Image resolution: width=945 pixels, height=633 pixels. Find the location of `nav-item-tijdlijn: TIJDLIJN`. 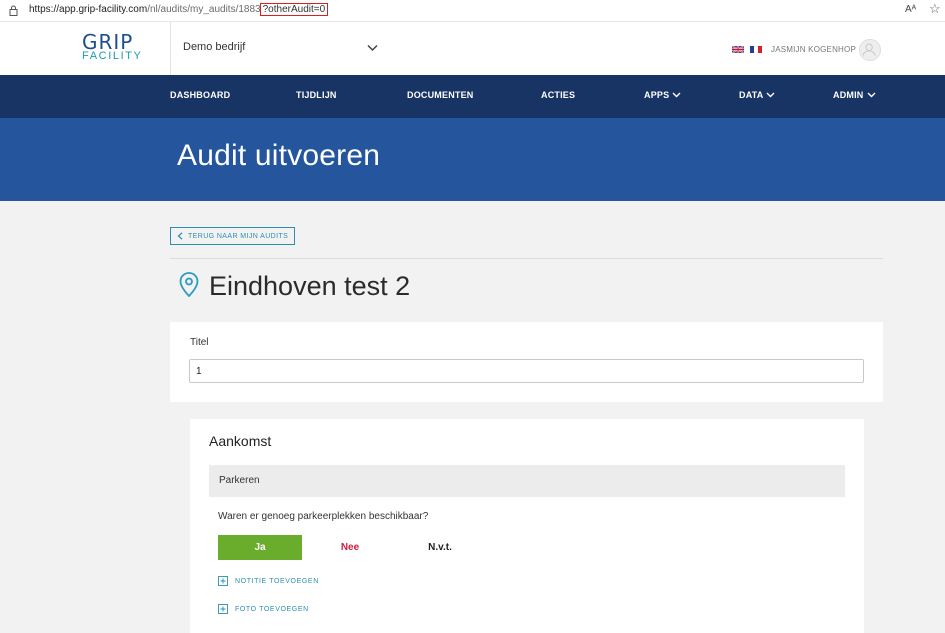

nav-item-tijdlijn: TIJDLIJN is located at coordinates (316, 95).